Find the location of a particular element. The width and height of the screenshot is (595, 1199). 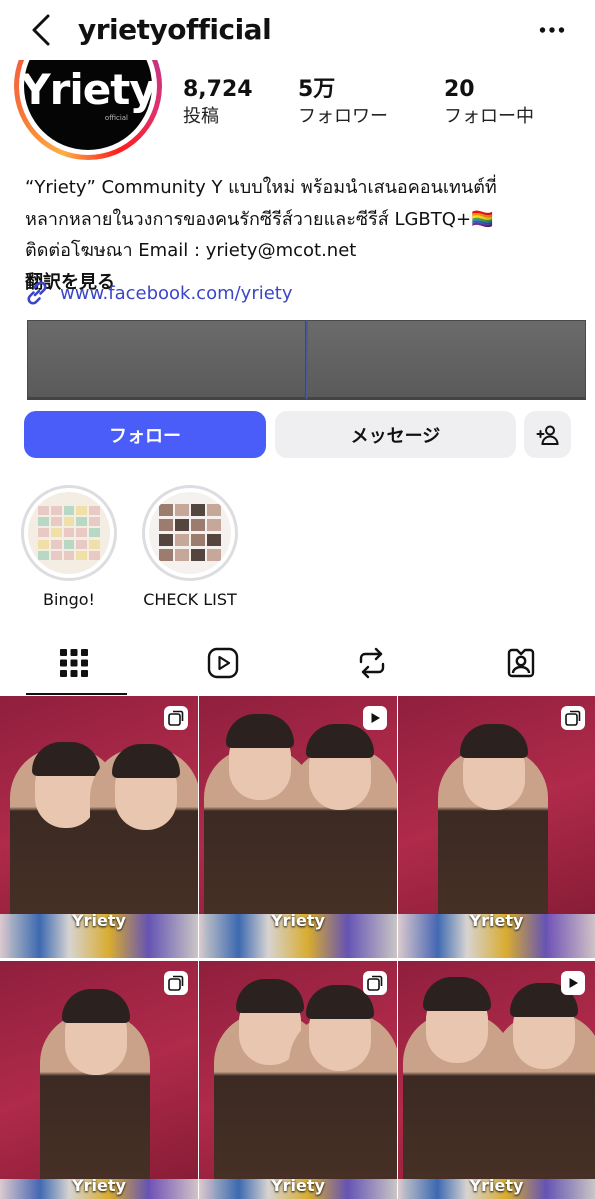

highlight-bingo: Bingo! is located at coordinates (69, 547).